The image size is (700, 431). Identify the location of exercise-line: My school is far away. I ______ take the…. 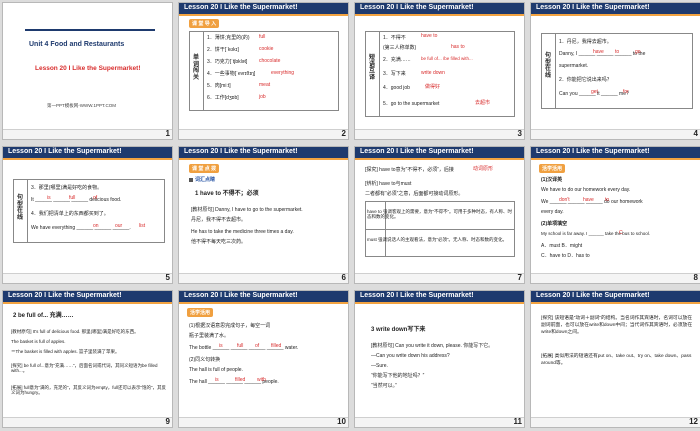
(595, 233).